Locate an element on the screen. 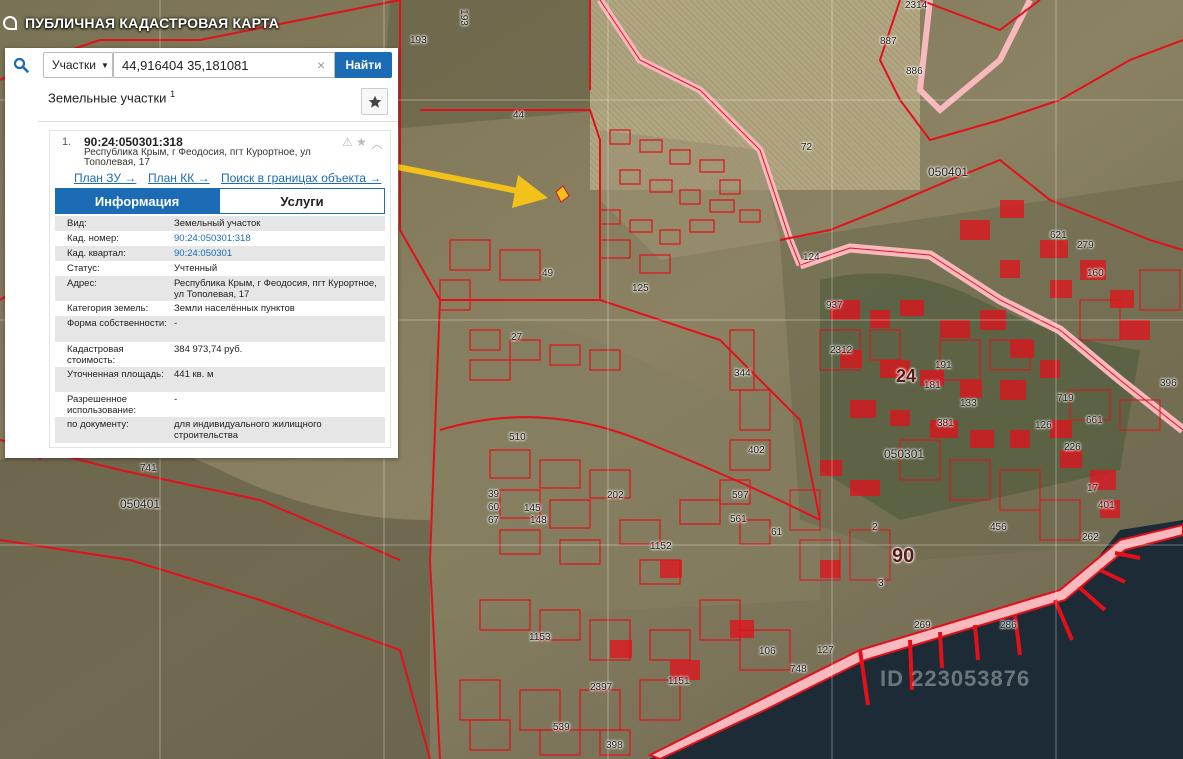  info-key: Кадастровая стоимость: is located at coordinates (95, 355).